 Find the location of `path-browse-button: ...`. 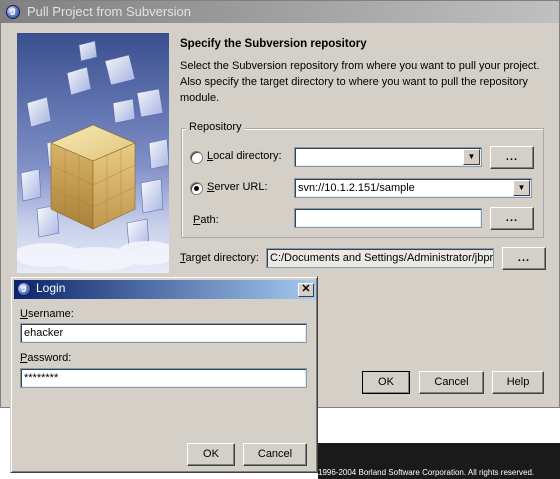

path-browse-button: ... is located at coordinates (512, 218).